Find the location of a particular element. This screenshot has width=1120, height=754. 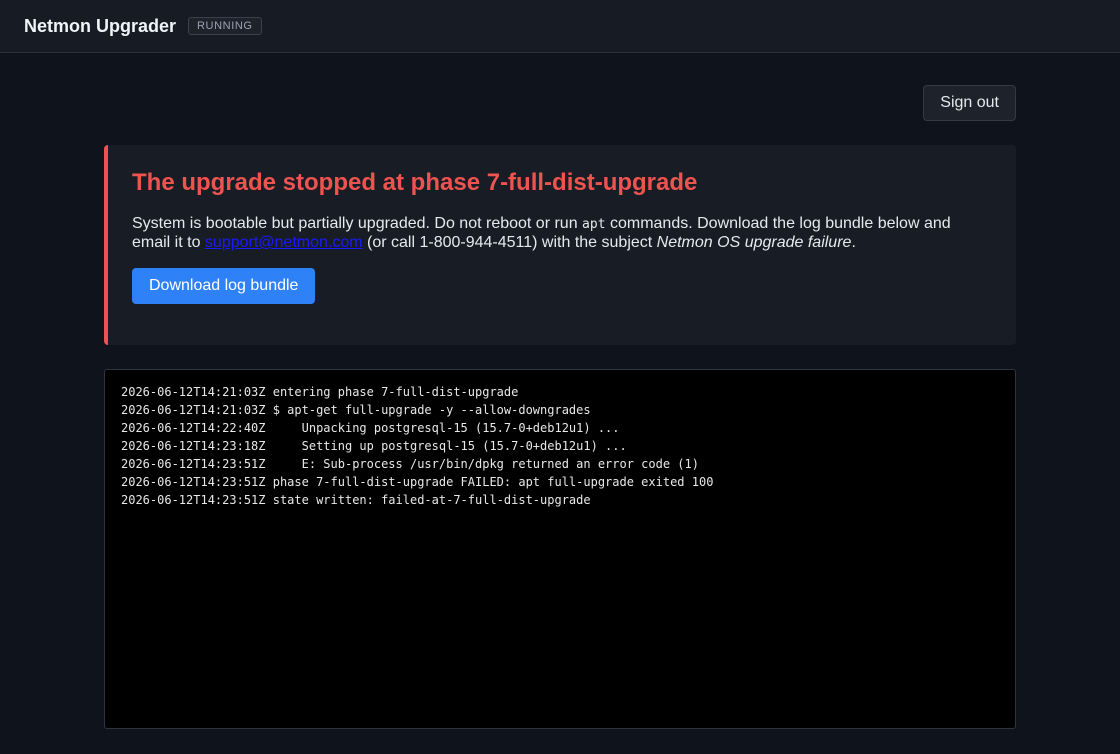

status-badge: RUNNING is located at coordinates (225, 26).